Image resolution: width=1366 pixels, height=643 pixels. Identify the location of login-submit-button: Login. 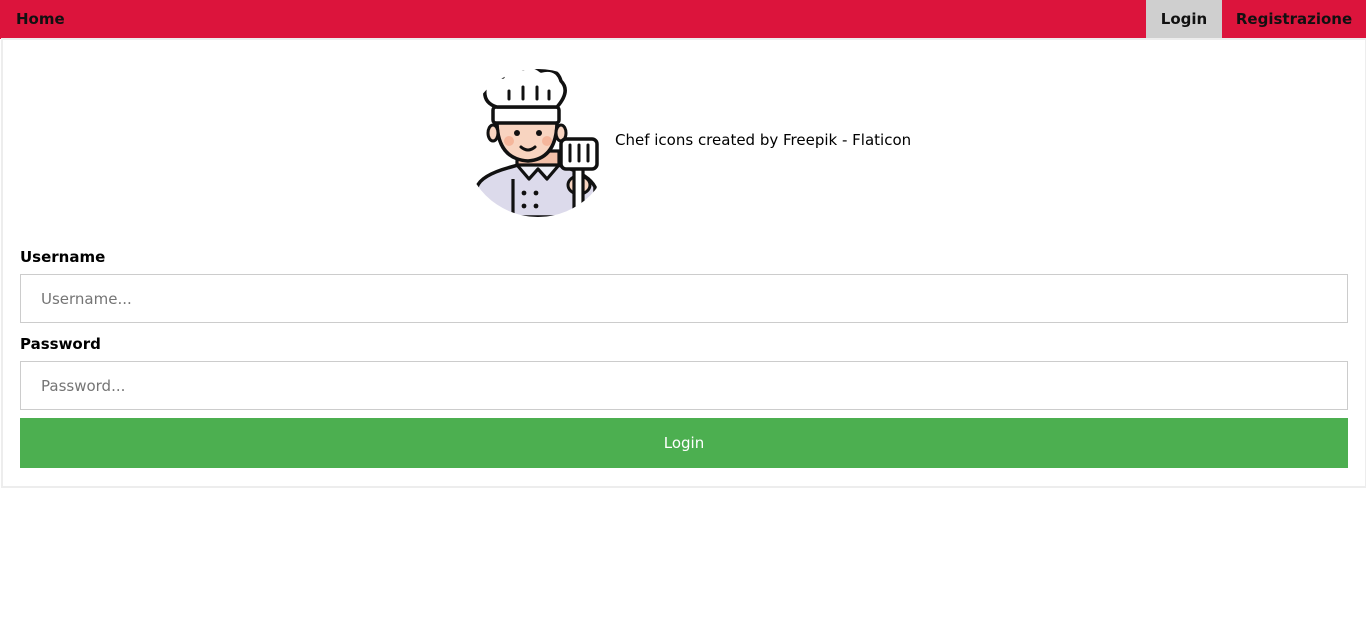
(684, 443).